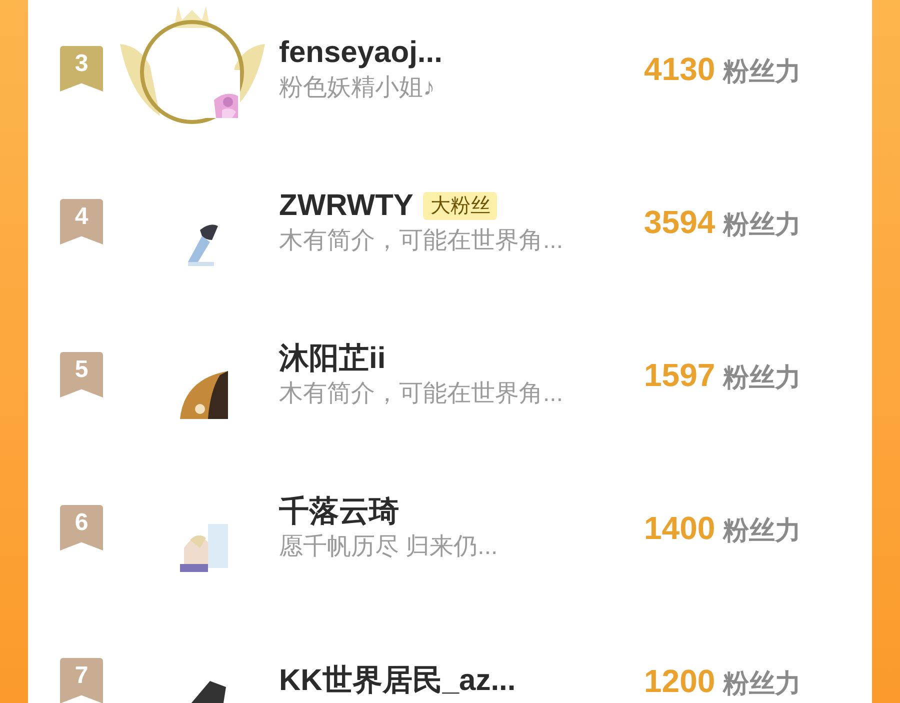  I want to click on fan-score: 3594, so click(680, 222).